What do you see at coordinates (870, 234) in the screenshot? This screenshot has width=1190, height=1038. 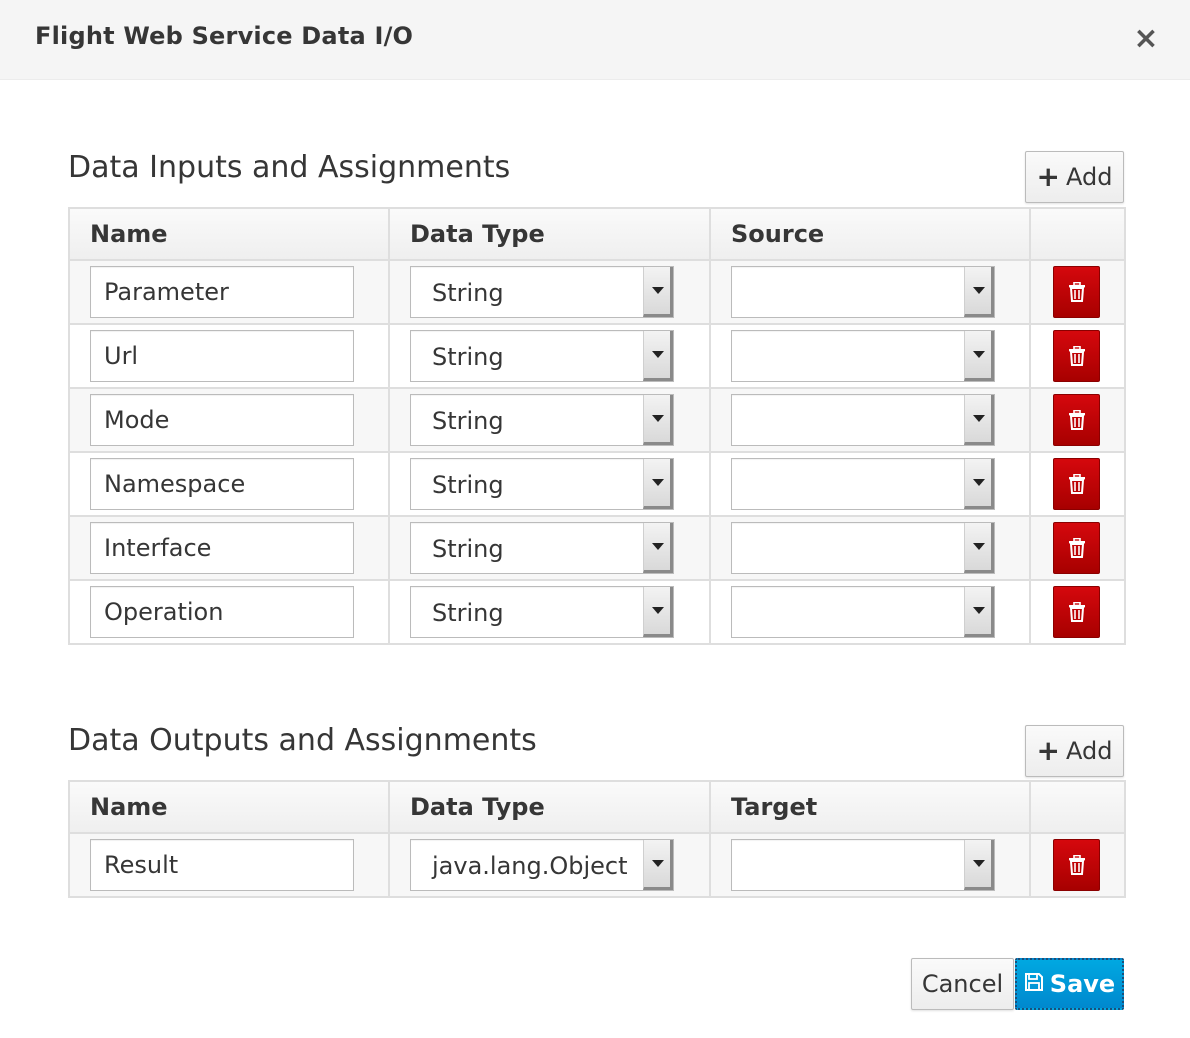 I see `column-header-source: Source` at bounding box center [870, 234].